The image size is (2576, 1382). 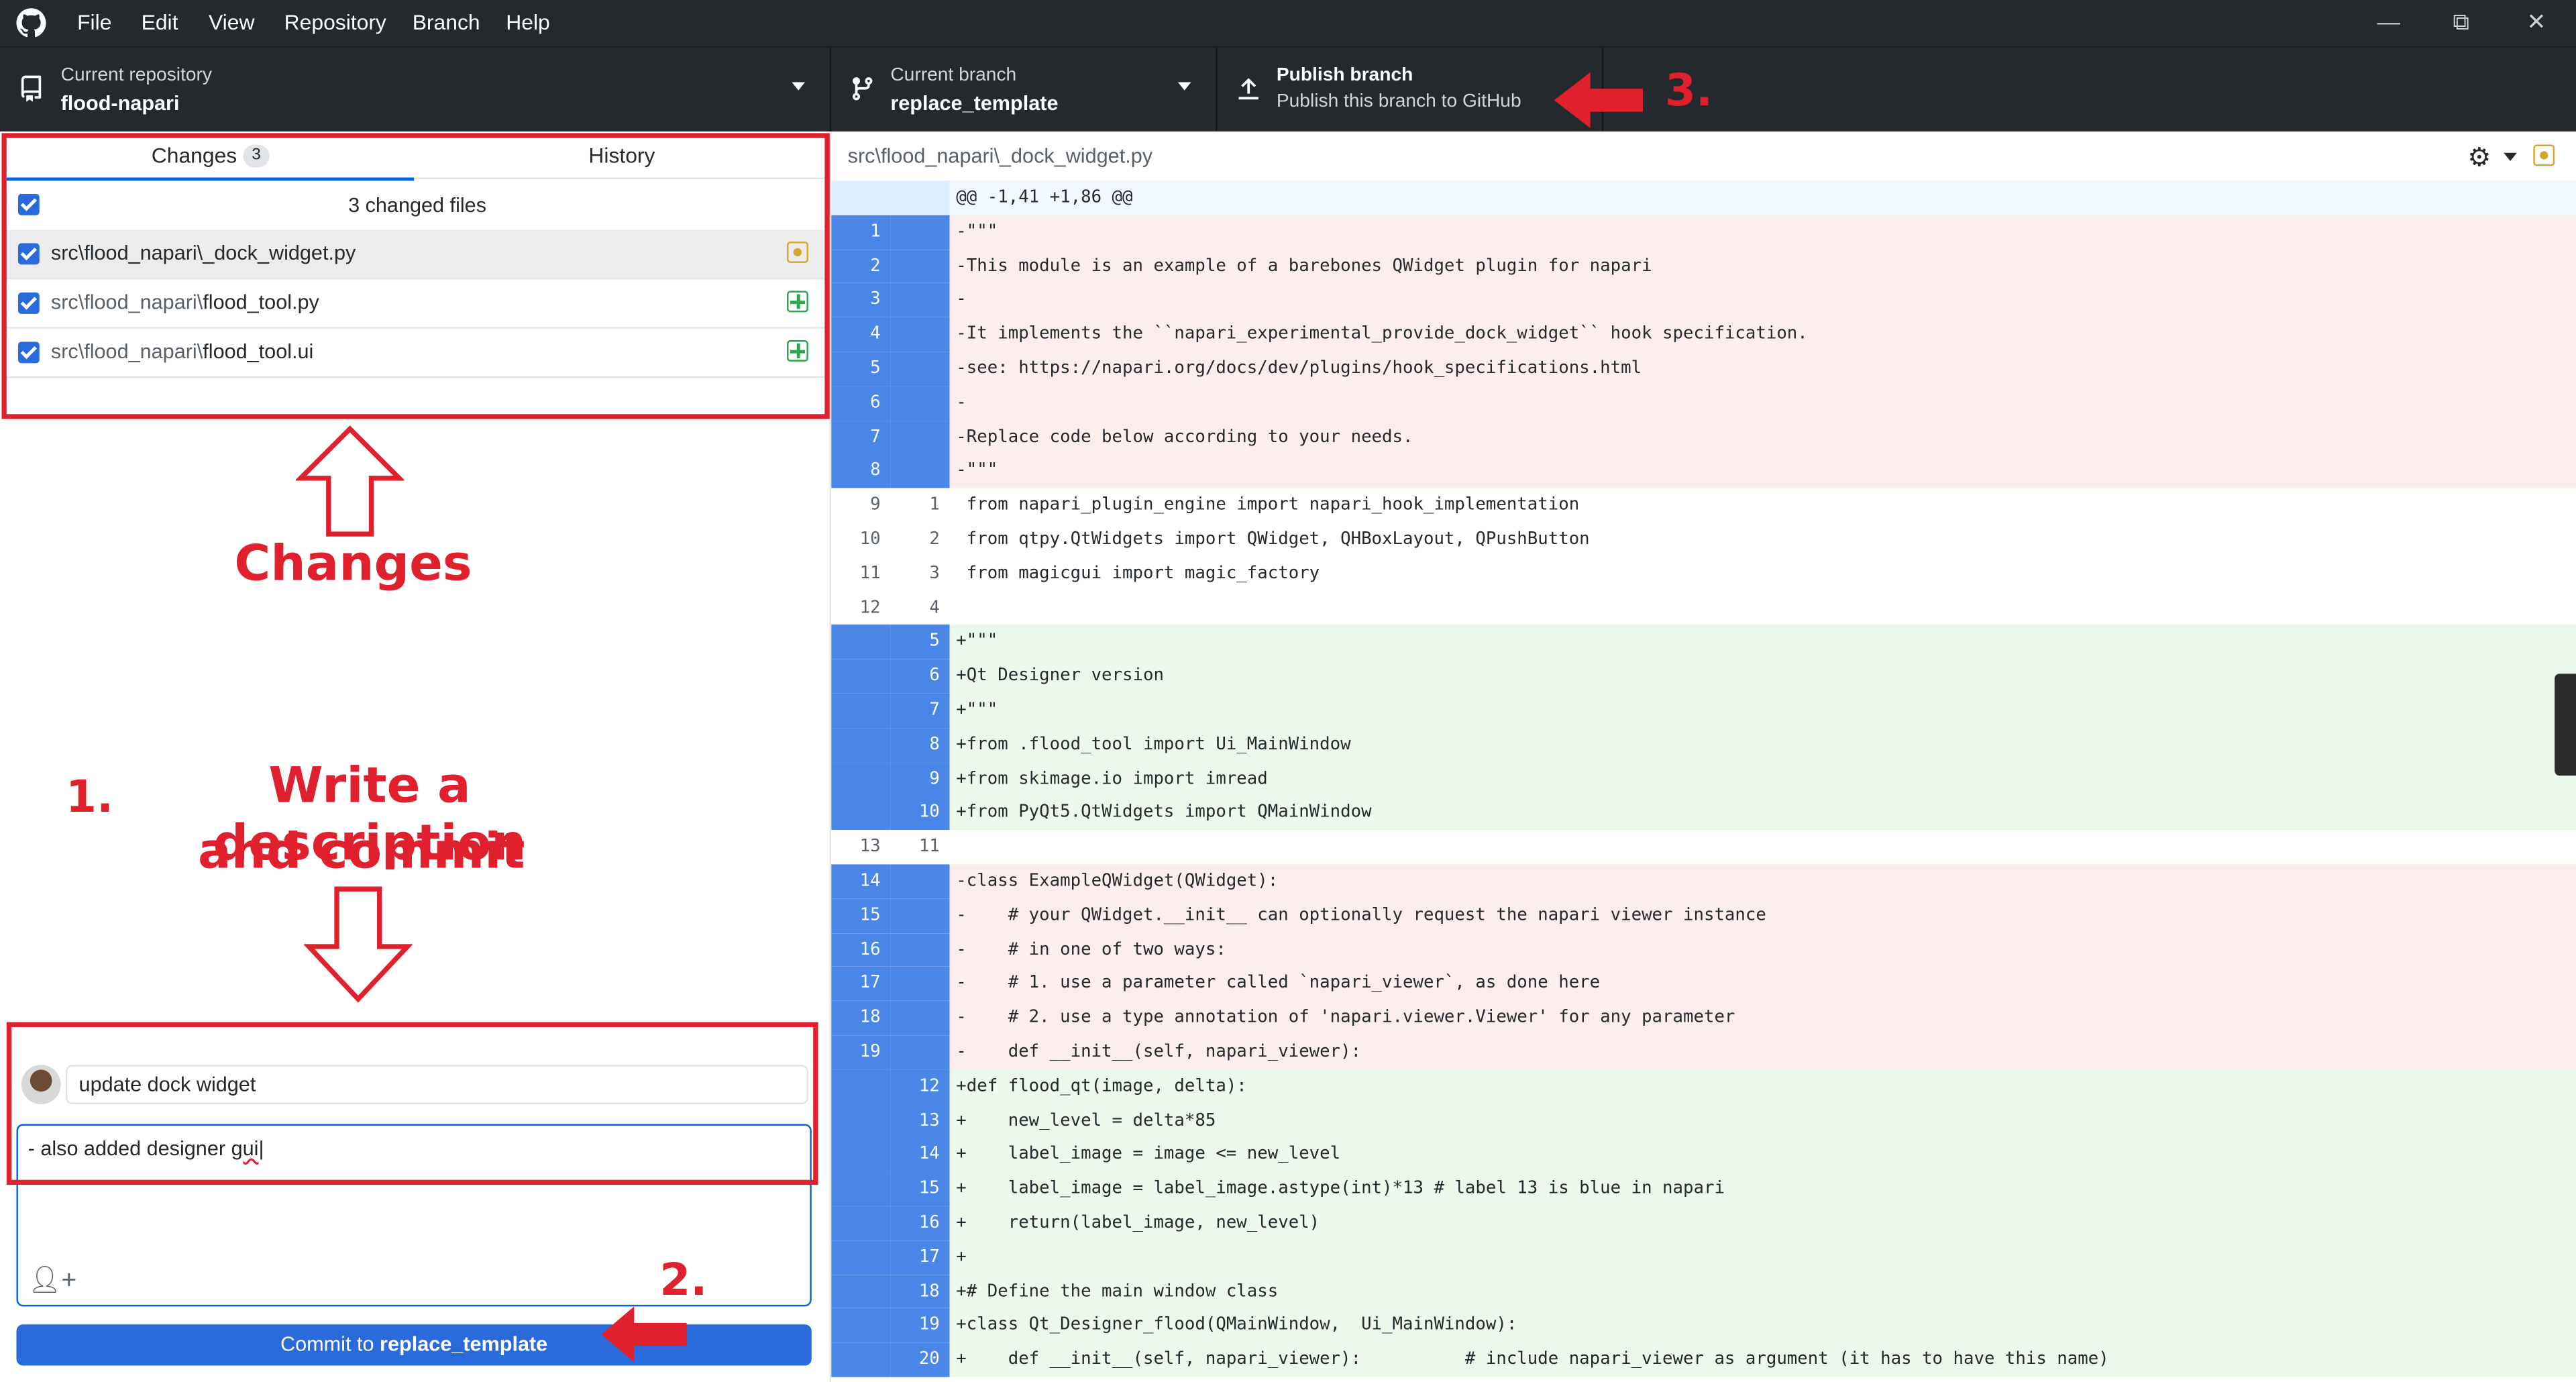 What do you see at coordinates (1117, 1291) in the screenshot?
I see `line-code: +# Define the main window class` at bounding box center [1117, 1291].